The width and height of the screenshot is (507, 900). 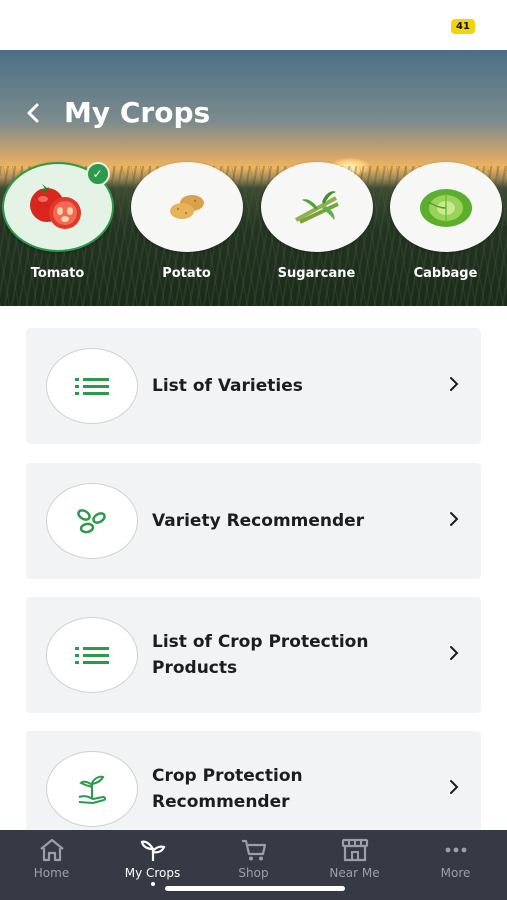 What do you see at coordinates (152, 862) in the screenshot?
I see `nav-my-crops: My Crops` at bounding box center [152, 862].